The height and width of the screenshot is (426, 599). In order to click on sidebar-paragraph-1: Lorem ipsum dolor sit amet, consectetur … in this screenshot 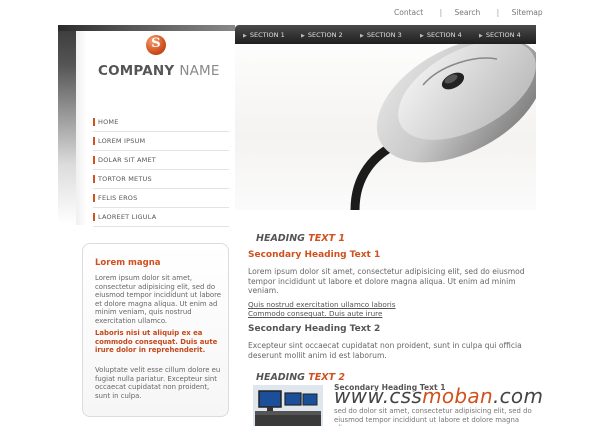, I will do `click(158, 299)`.